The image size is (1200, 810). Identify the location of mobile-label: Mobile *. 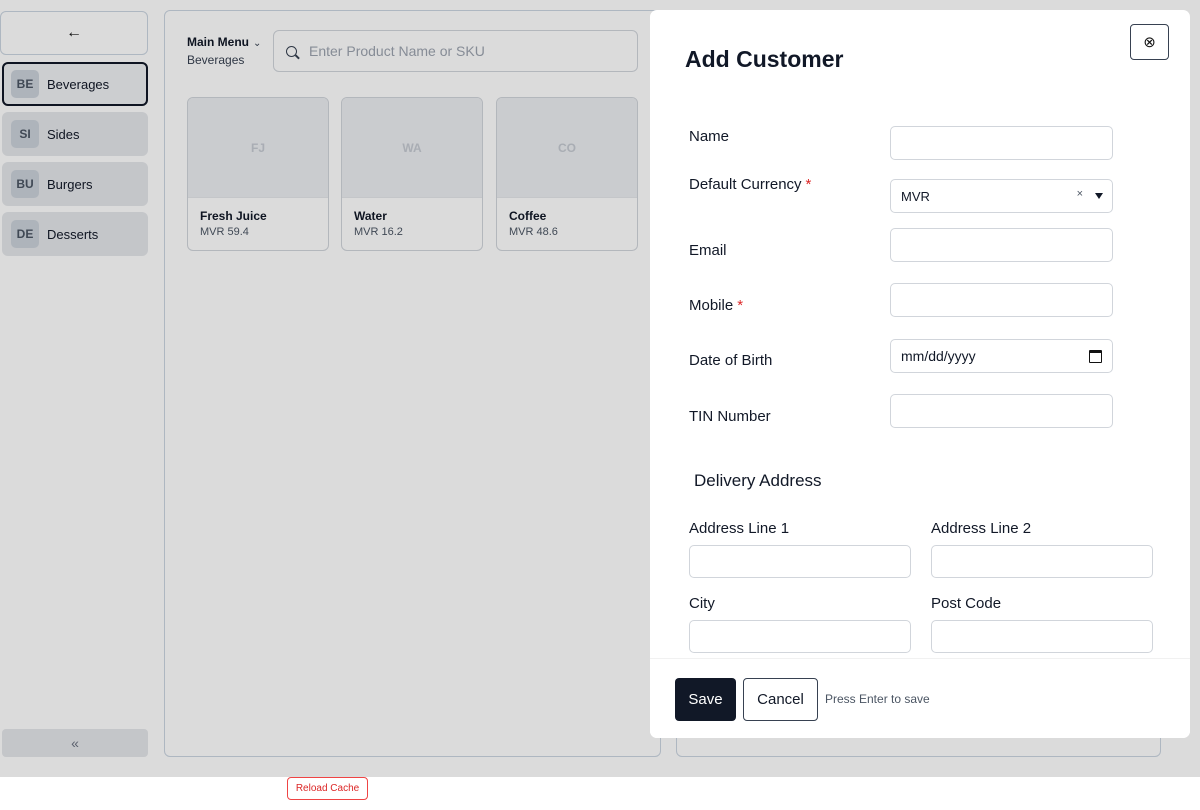
(716, 305).